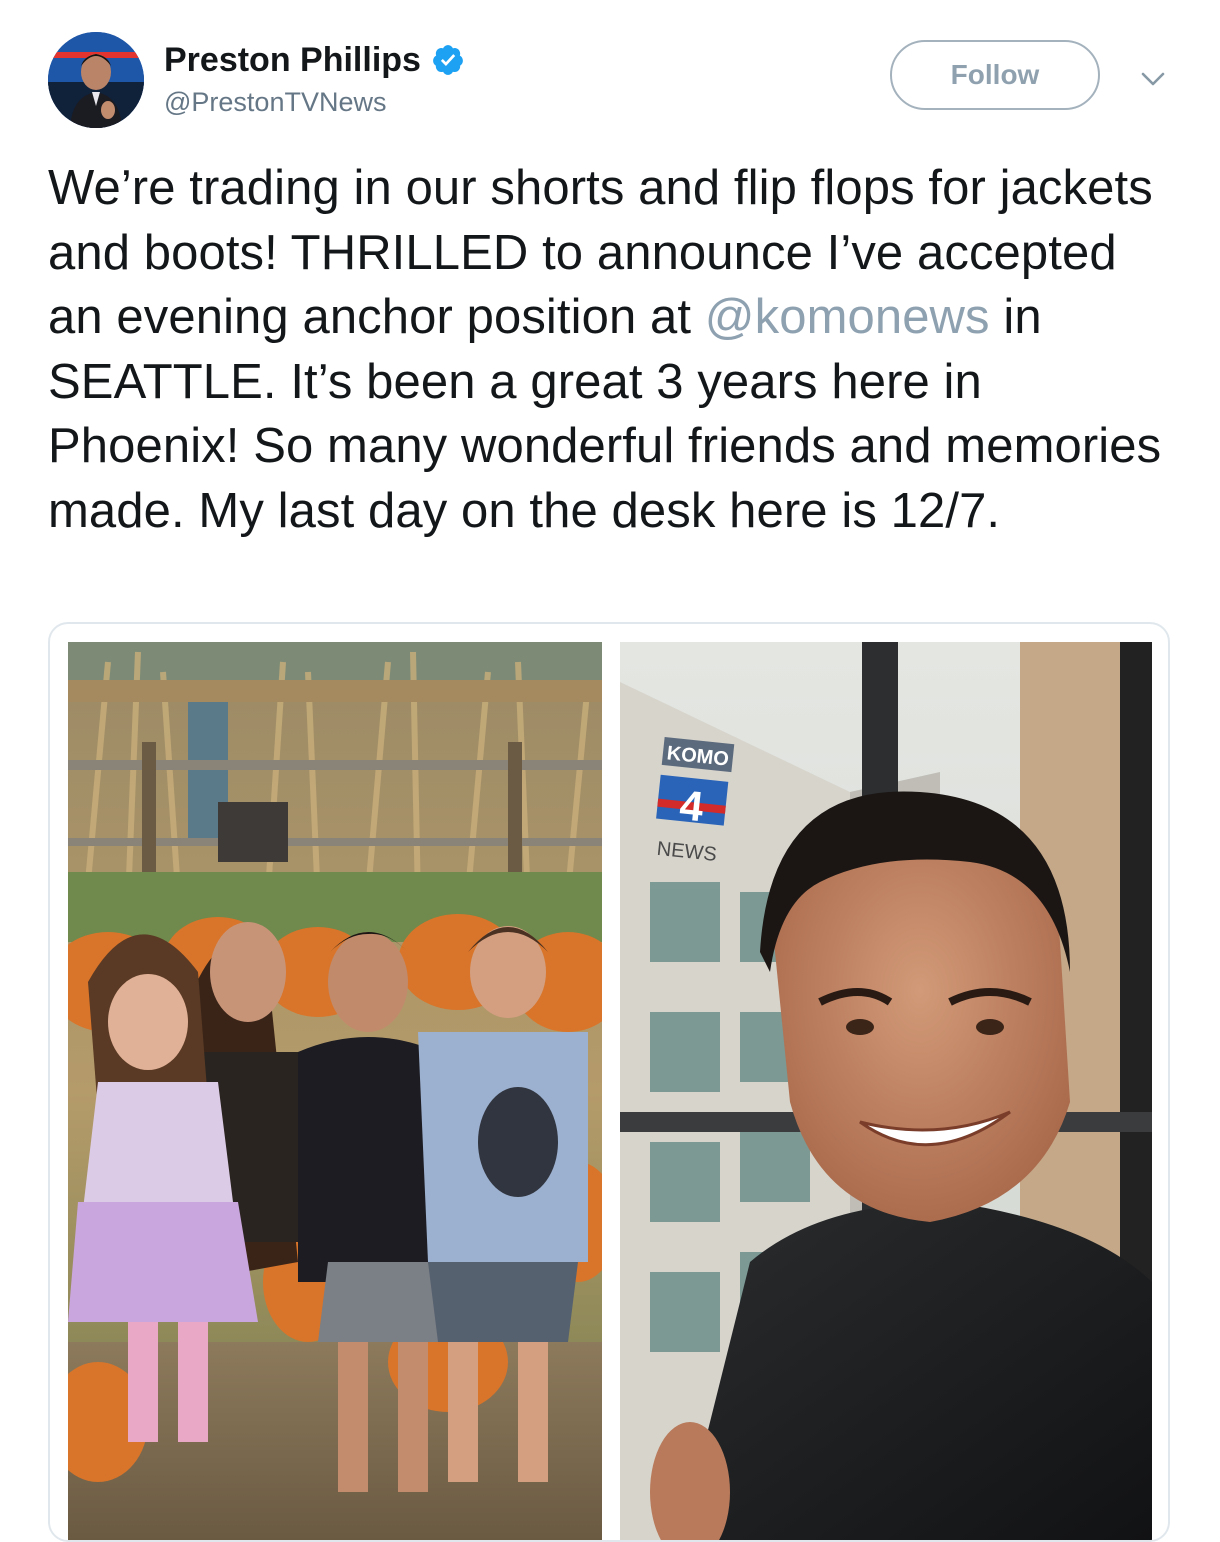  I want to click on follow-button: Follow, so click(995, 75).